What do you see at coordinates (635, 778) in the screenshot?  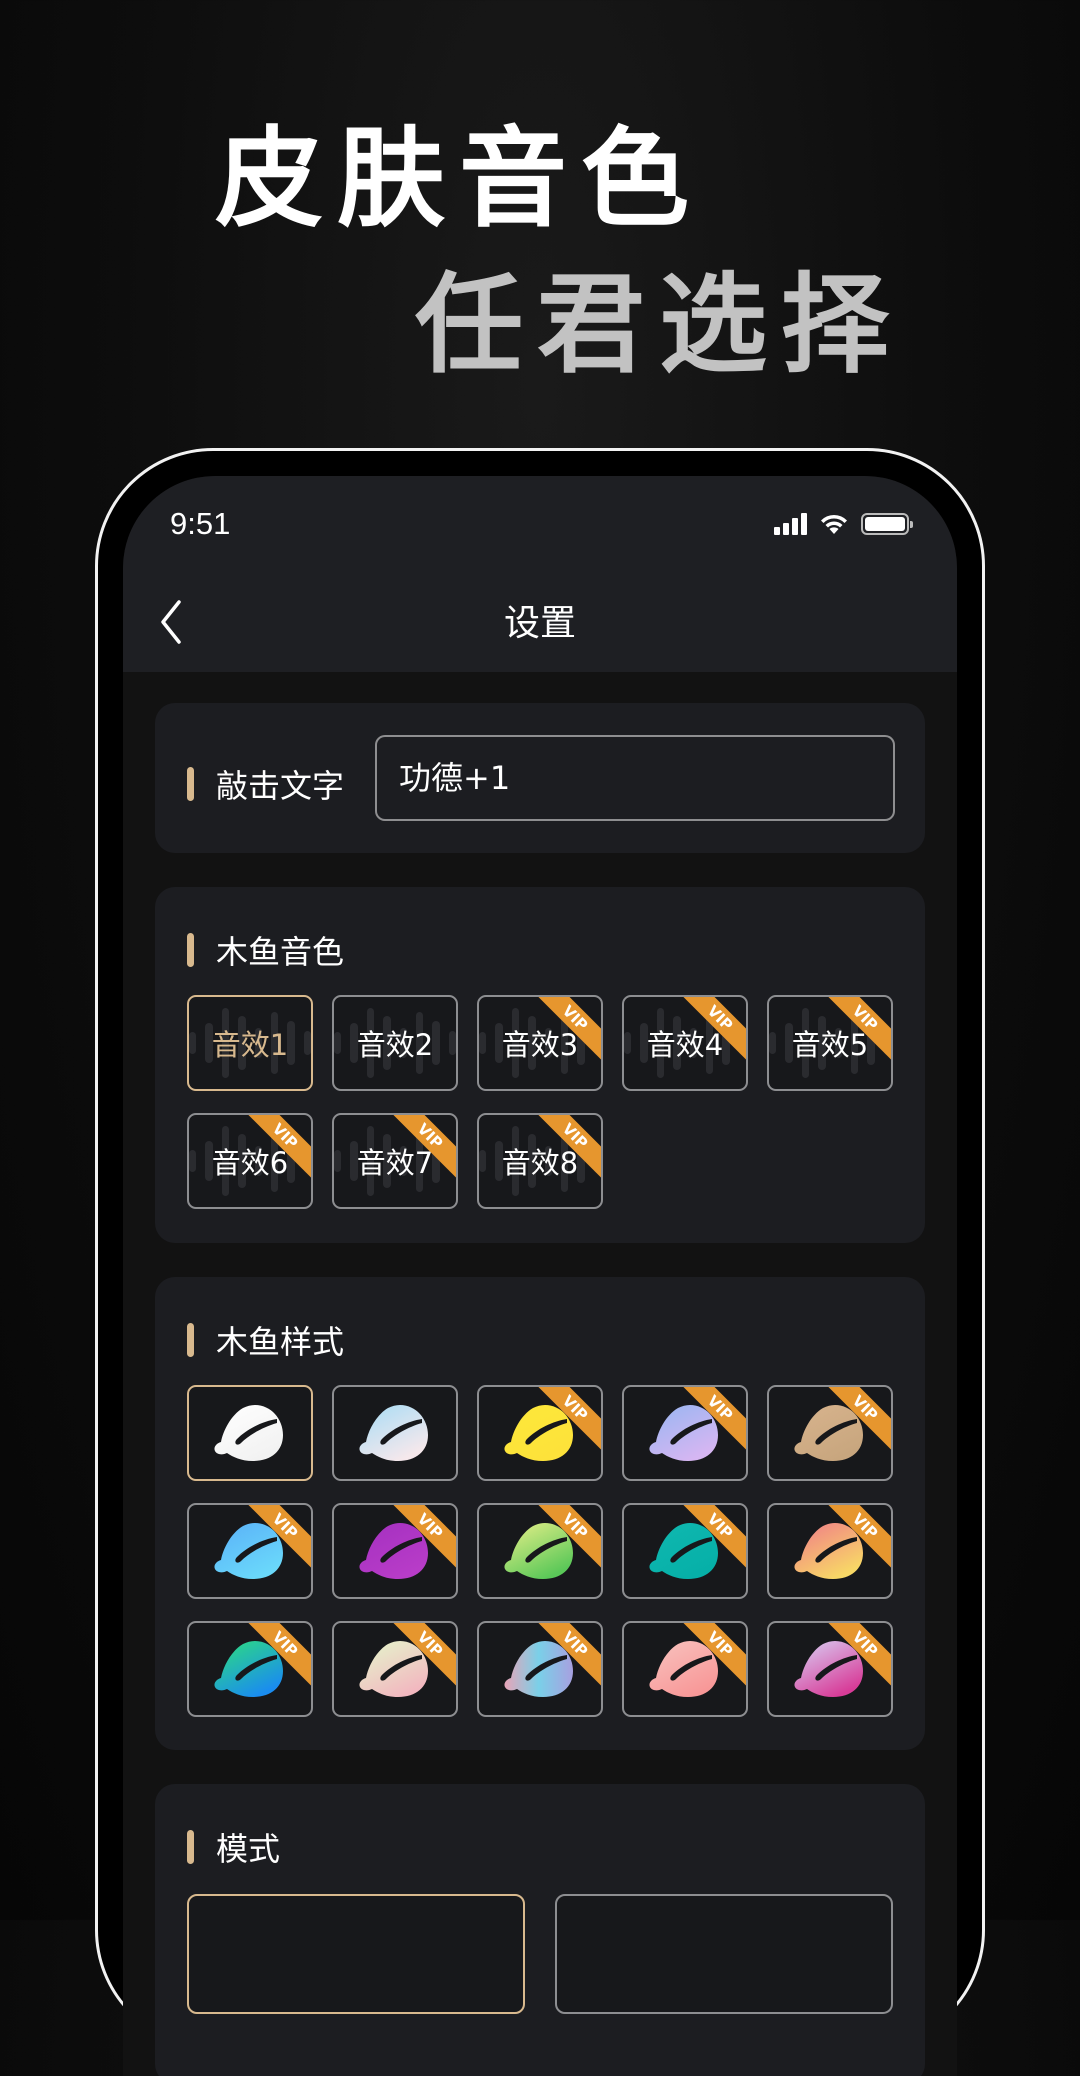 I see `tap-text-input: 功德+1` at bounding box center [635, 778].